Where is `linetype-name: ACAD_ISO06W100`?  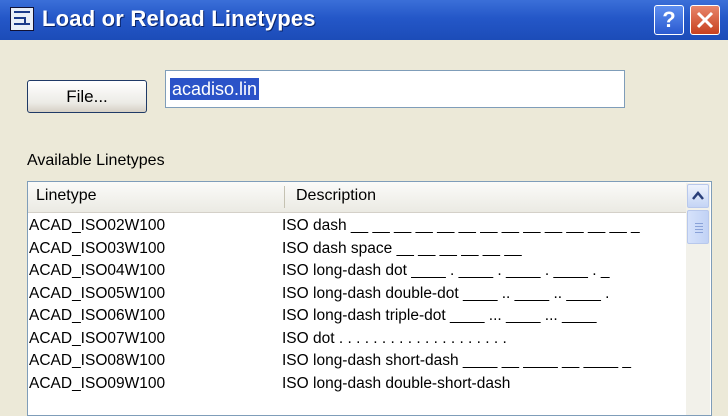 linetype-name: ACAD_ISO06W100 is located at coordinates (97, 315).